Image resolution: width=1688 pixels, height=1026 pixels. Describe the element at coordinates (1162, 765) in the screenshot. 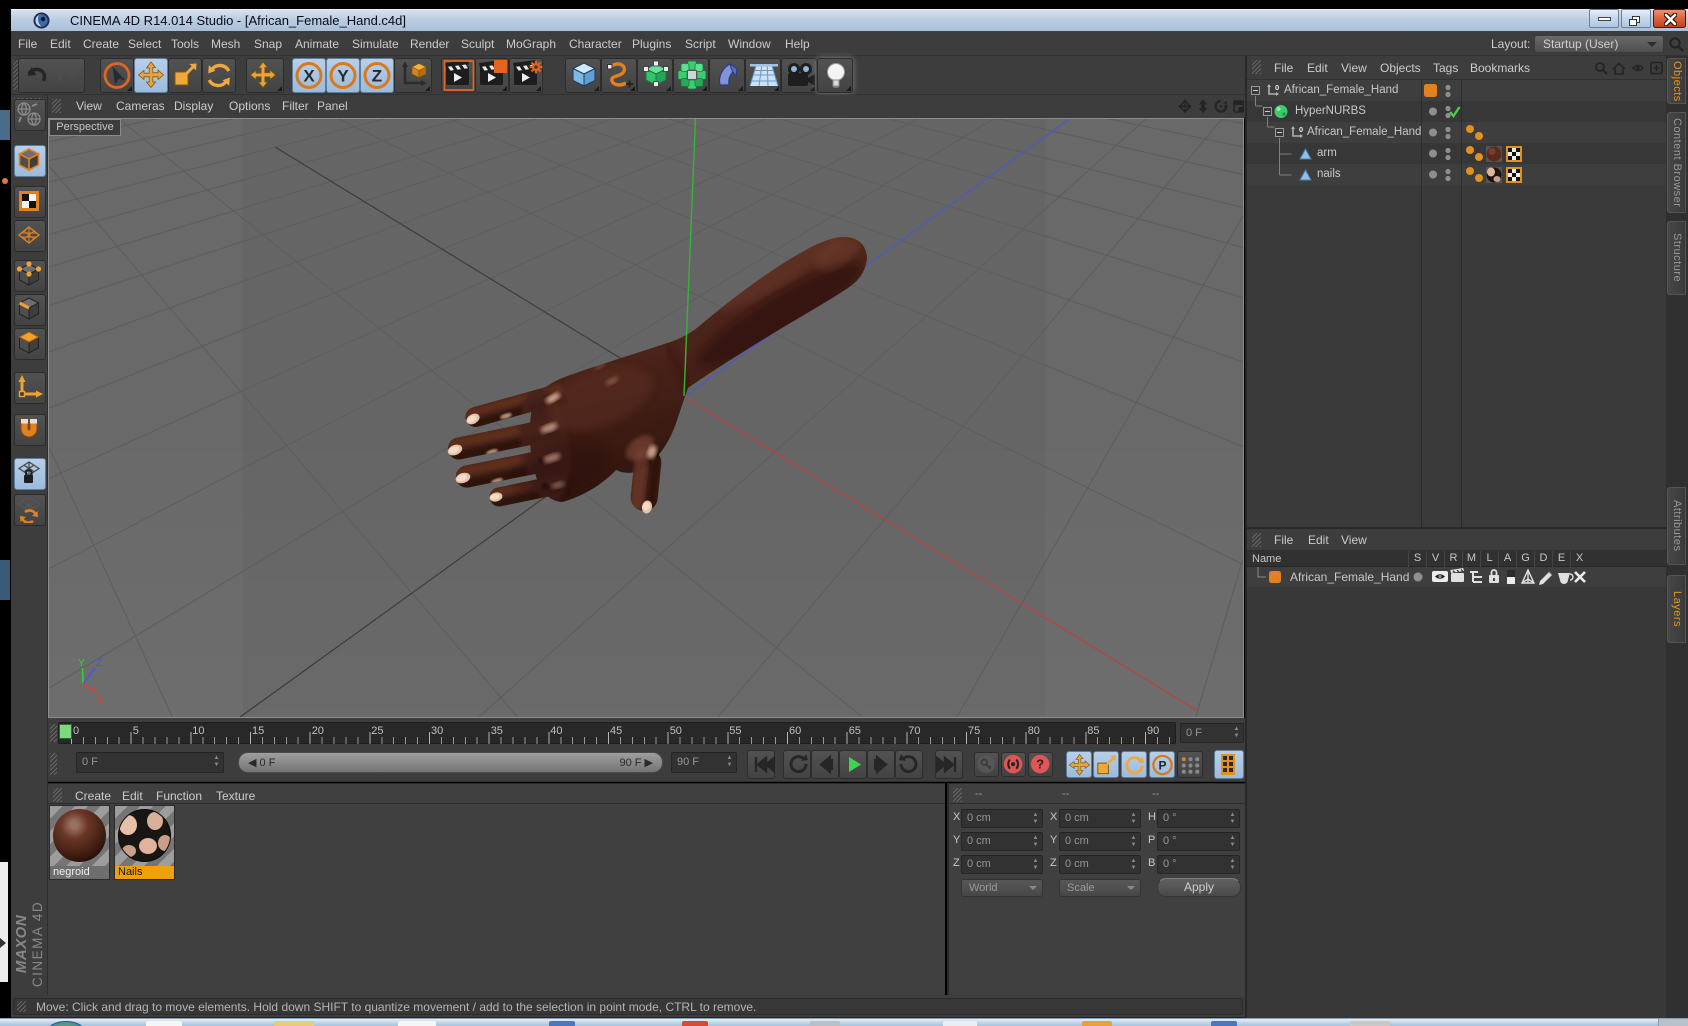

I see `svg-text: P` at that location.